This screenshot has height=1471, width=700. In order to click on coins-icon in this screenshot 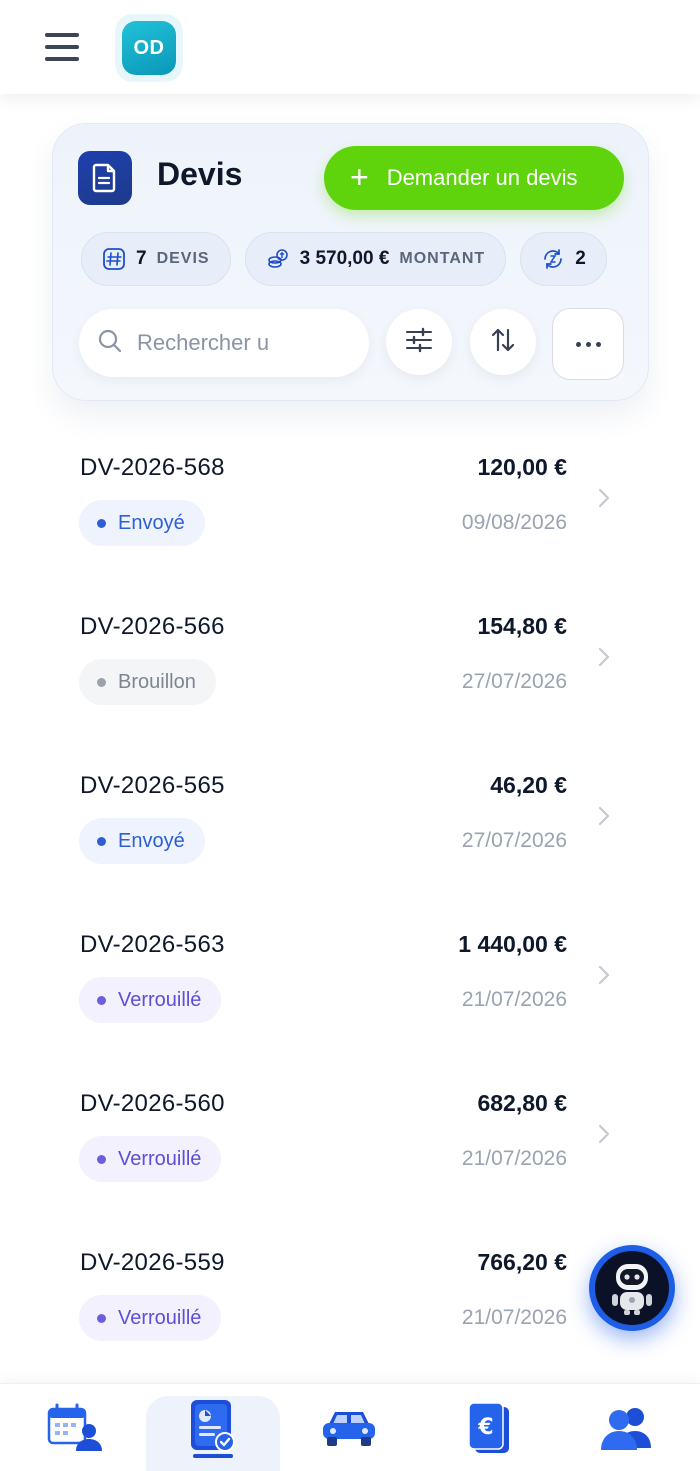, I will do `click(278, 259)`.